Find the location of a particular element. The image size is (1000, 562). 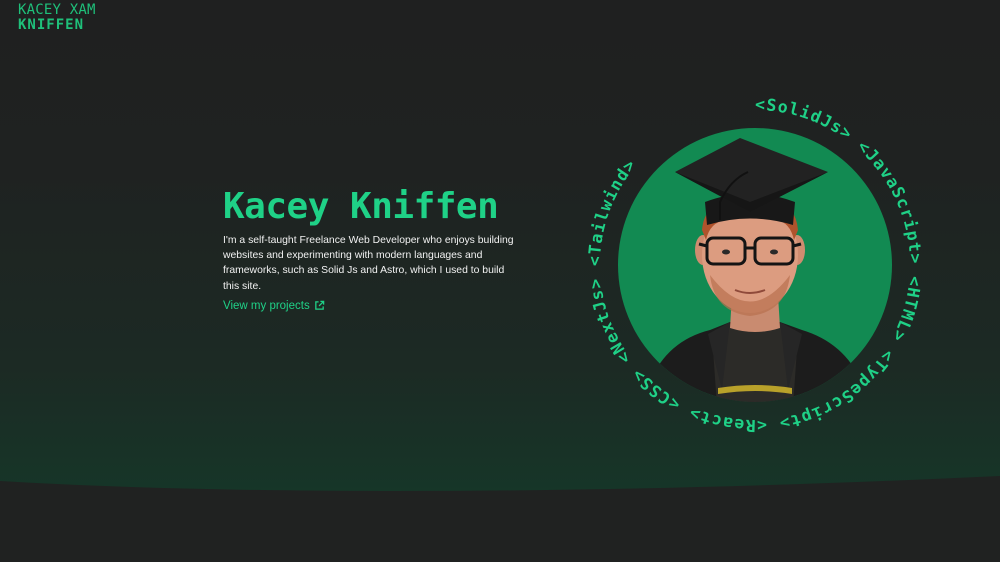

hero-title: Kacey Kniffen is located at coordinates (361, 206).